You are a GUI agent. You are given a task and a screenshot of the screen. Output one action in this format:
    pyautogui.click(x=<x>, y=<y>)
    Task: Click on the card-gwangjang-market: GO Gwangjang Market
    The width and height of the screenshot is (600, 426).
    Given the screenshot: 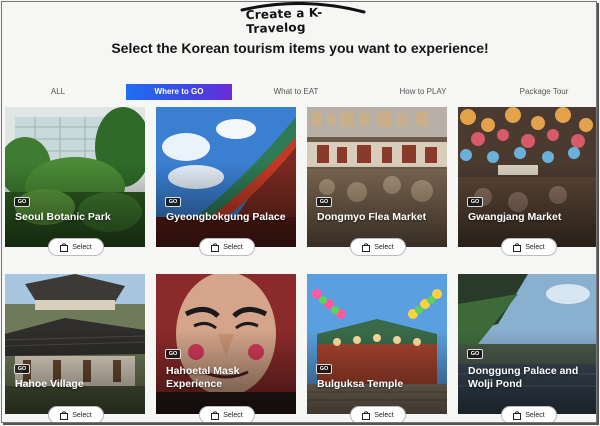 What is the action you would take?
    pyautogui.click(x=527, y=177)
    